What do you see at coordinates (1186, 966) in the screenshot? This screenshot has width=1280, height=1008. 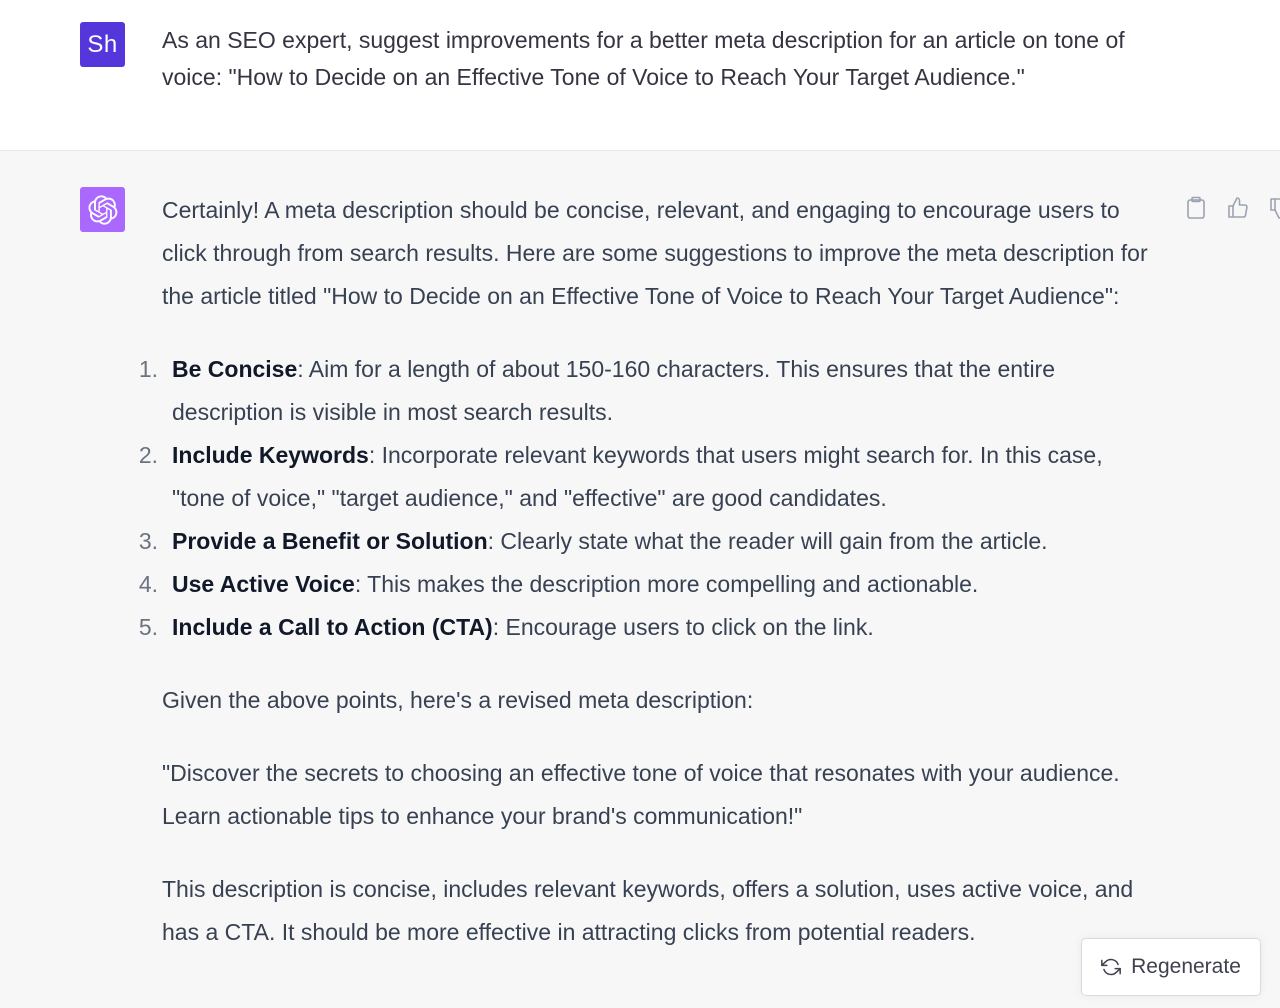 I see `regenerate-label: Regenerate` at bounding box center [1186, 966].